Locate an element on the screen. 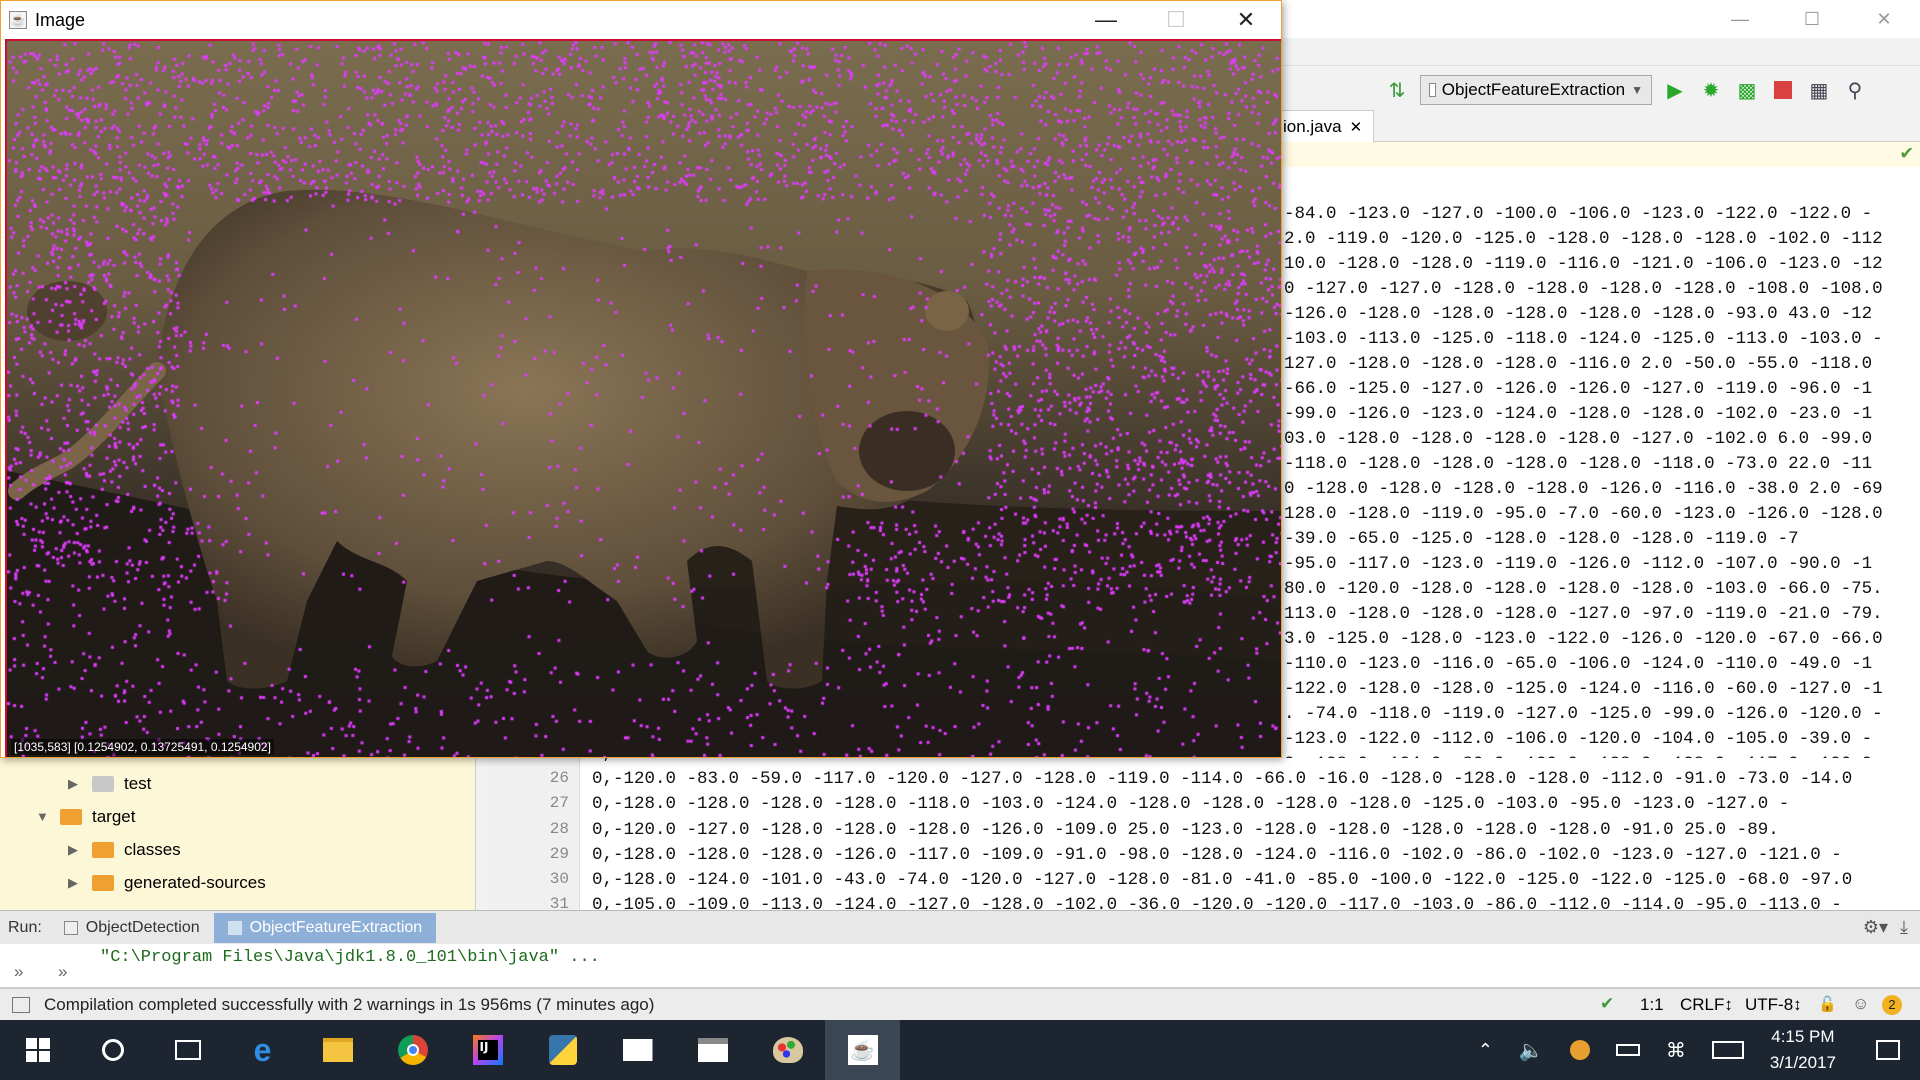 This screenshot has width=1920, height=1080. sort-icon: ⇅ is located at coordinates (1397, 90).